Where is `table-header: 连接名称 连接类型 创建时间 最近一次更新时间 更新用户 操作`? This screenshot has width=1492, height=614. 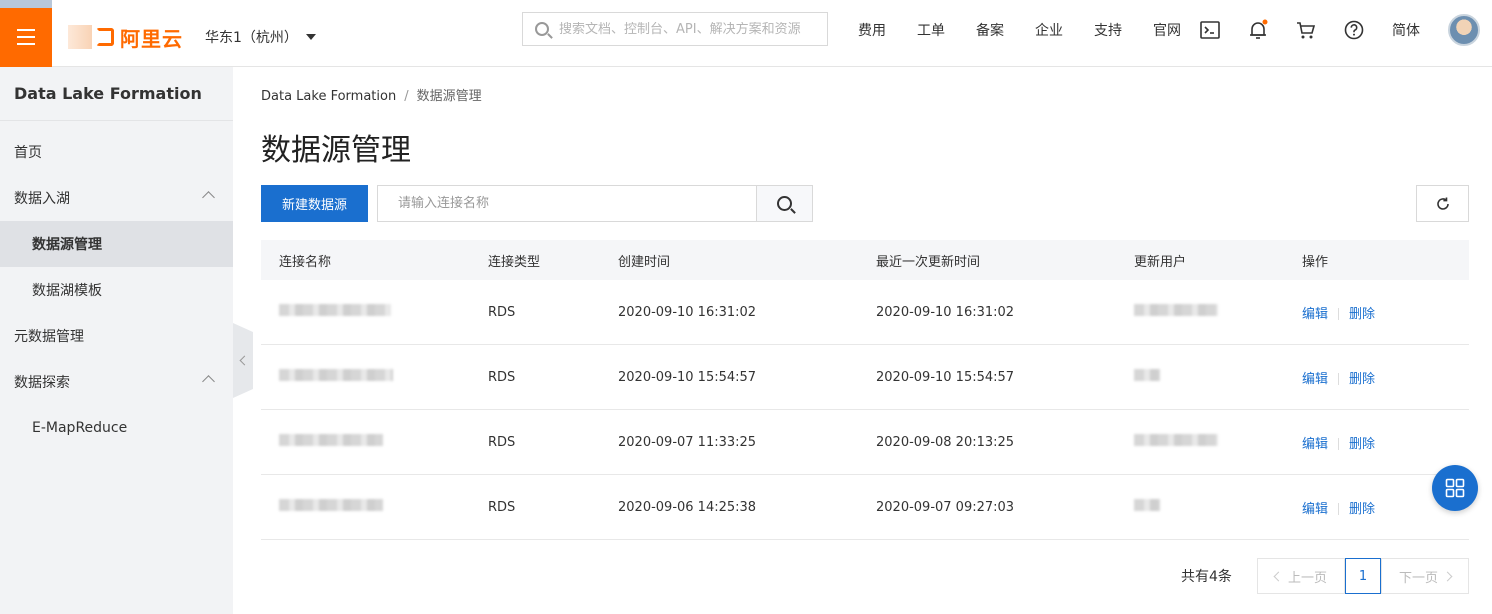 table-header: 连接名称 连接类型 创建时间 最近一次更新时间 更新用户 操作 is located at coordinates (865, 260).